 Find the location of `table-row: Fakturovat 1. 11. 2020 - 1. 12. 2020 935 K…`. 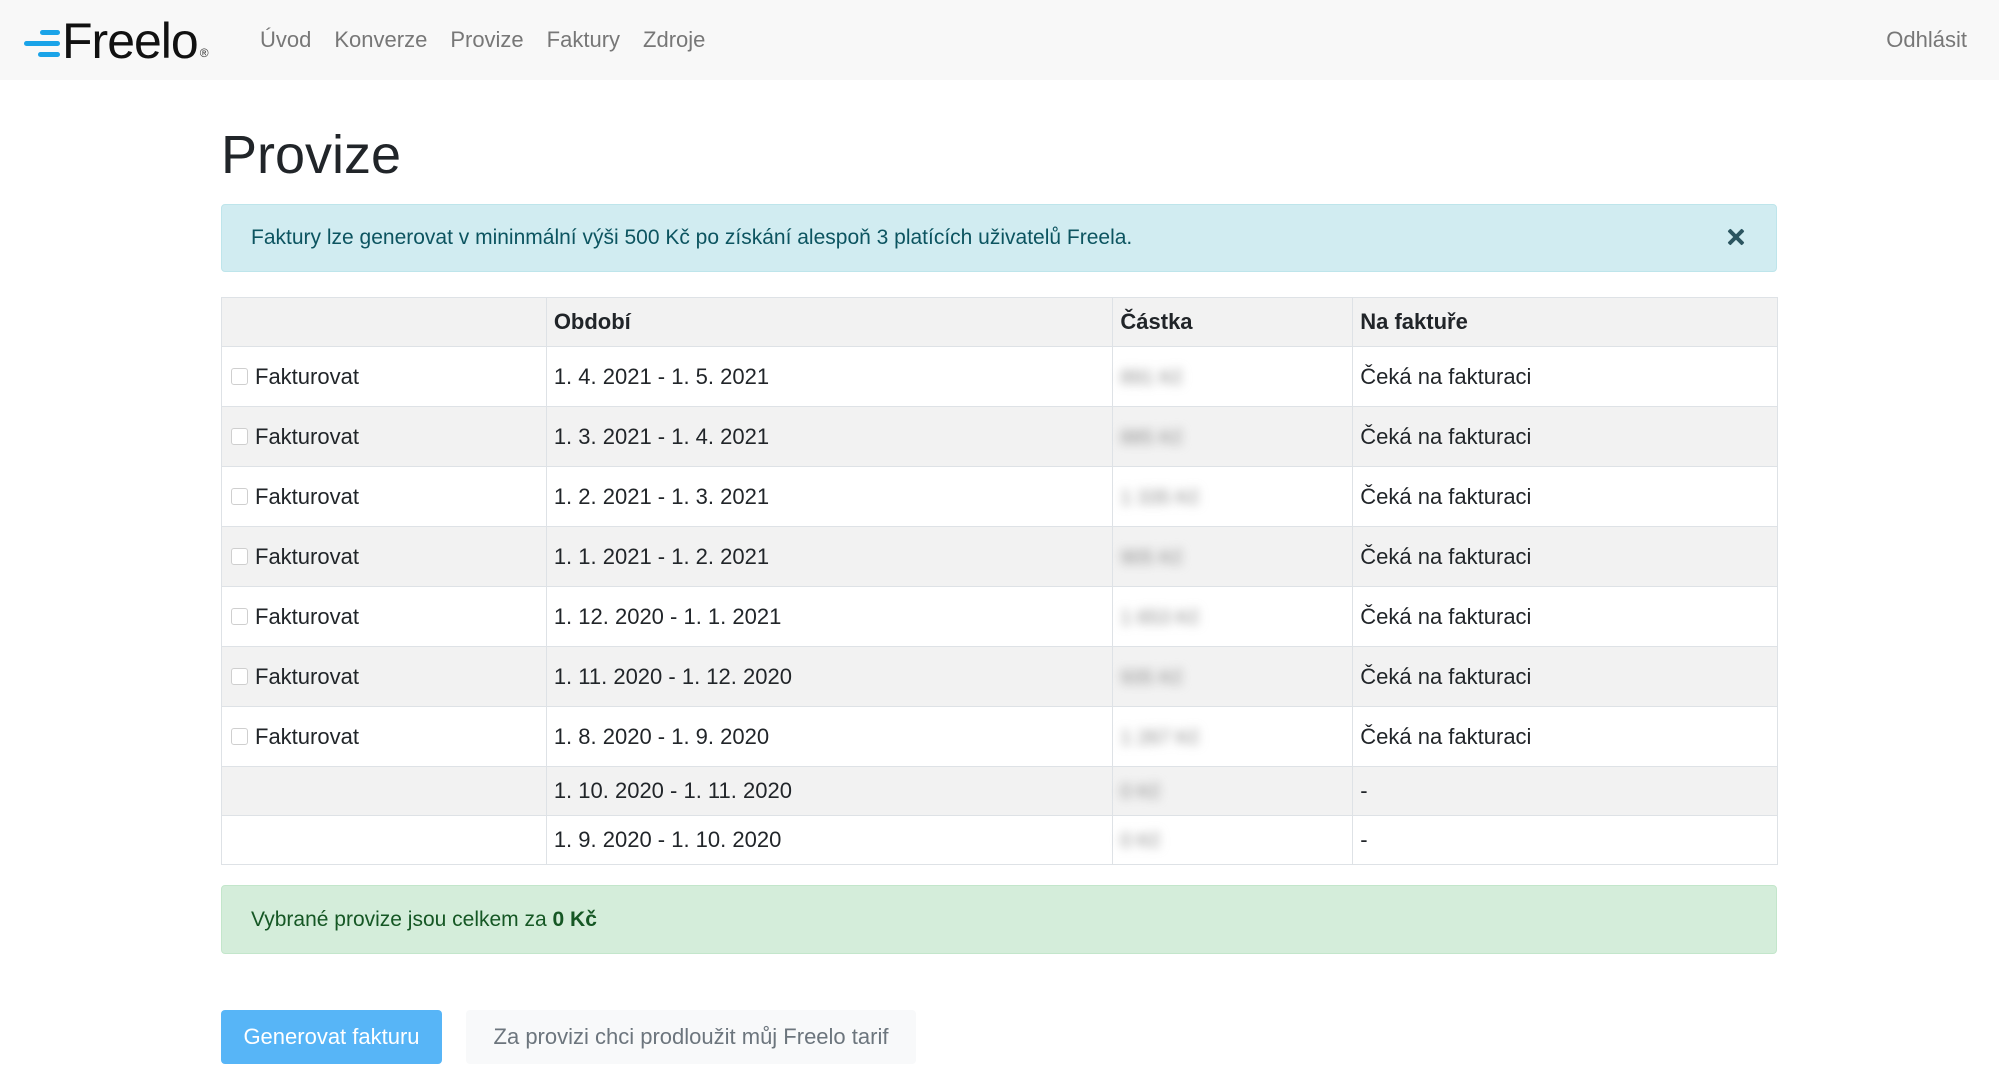

table-row: Fakturovat 1. 11. 2020 - 1. 12. 2020 935 K… is located at coordinates (999, 676).